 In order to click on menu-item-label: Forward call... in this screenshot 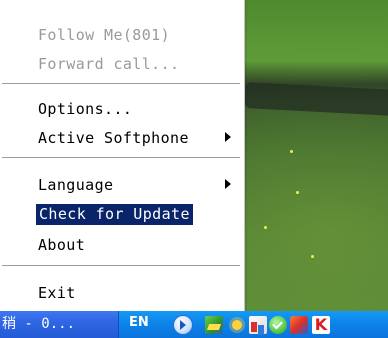, I will do `click(109, 64)`.